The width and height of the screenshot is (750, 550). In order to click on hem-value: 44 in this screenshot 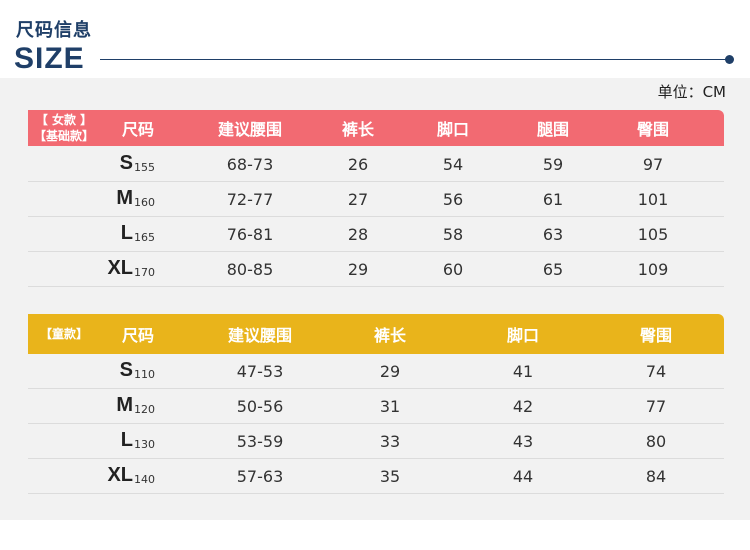, I will do `click(523, 476)`.